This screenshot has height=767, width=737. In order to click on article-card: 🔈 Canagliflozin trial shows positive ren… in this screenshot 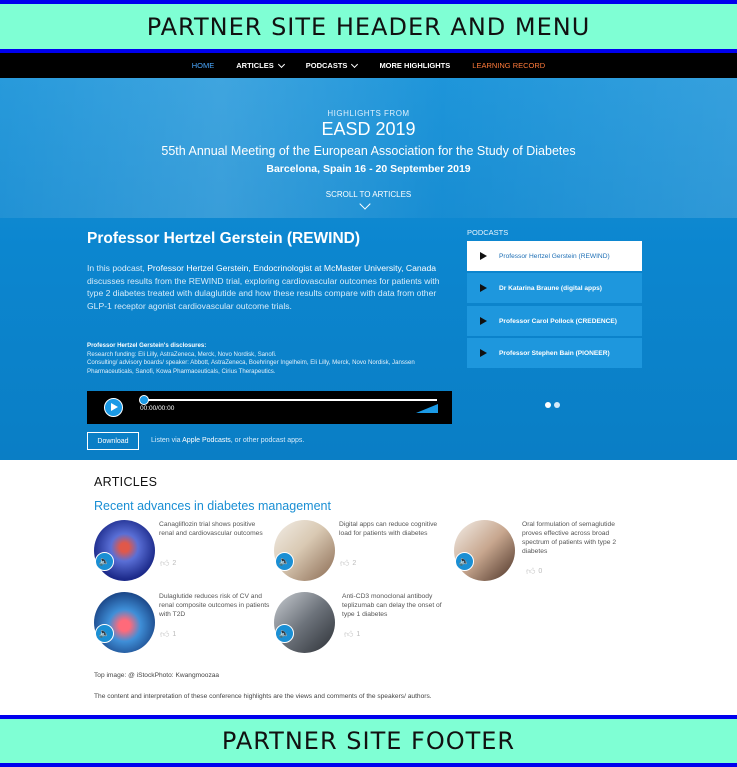, I will do `click(184, 551)`.